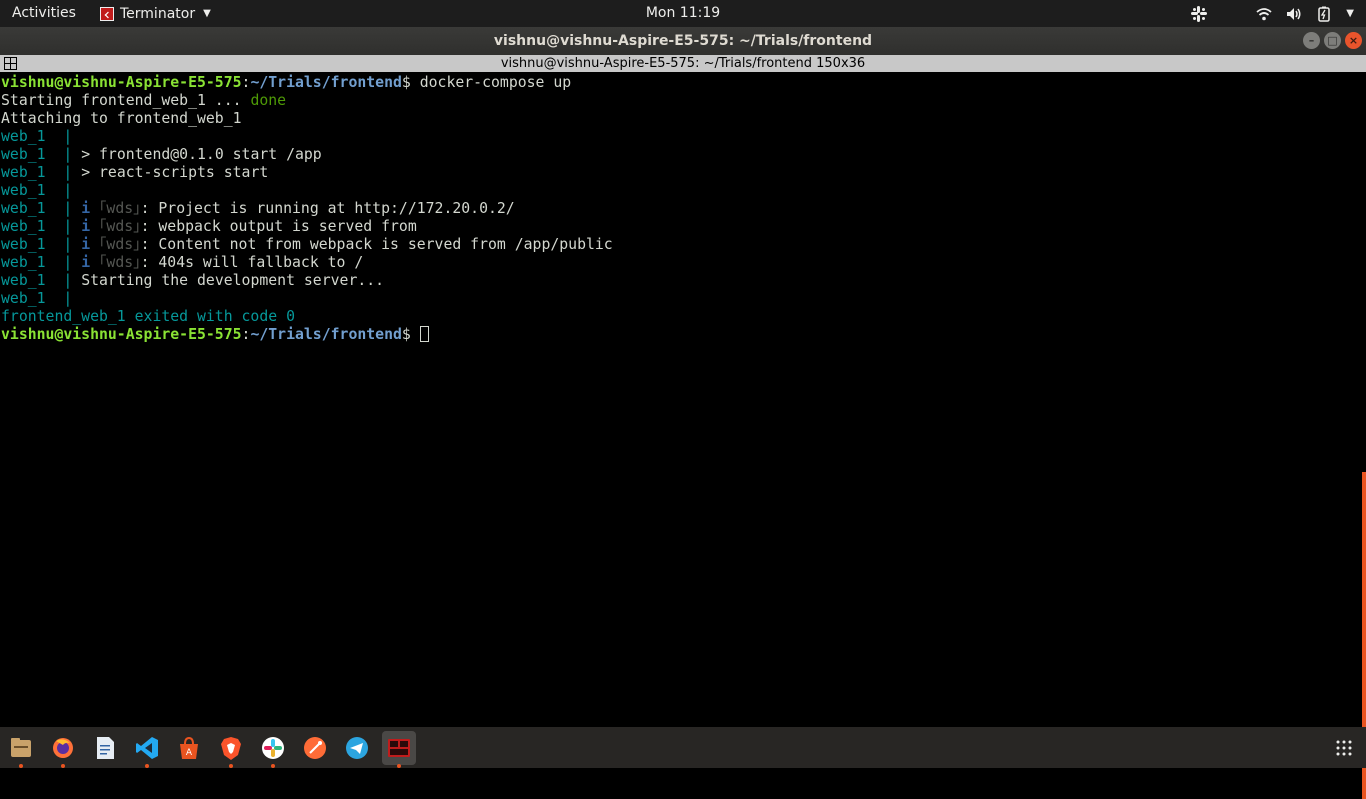 The width and height of the screenshot is (1366, 799). I want to click on output-line: frontend_web_1 exited with code 0, so click(683, 317).